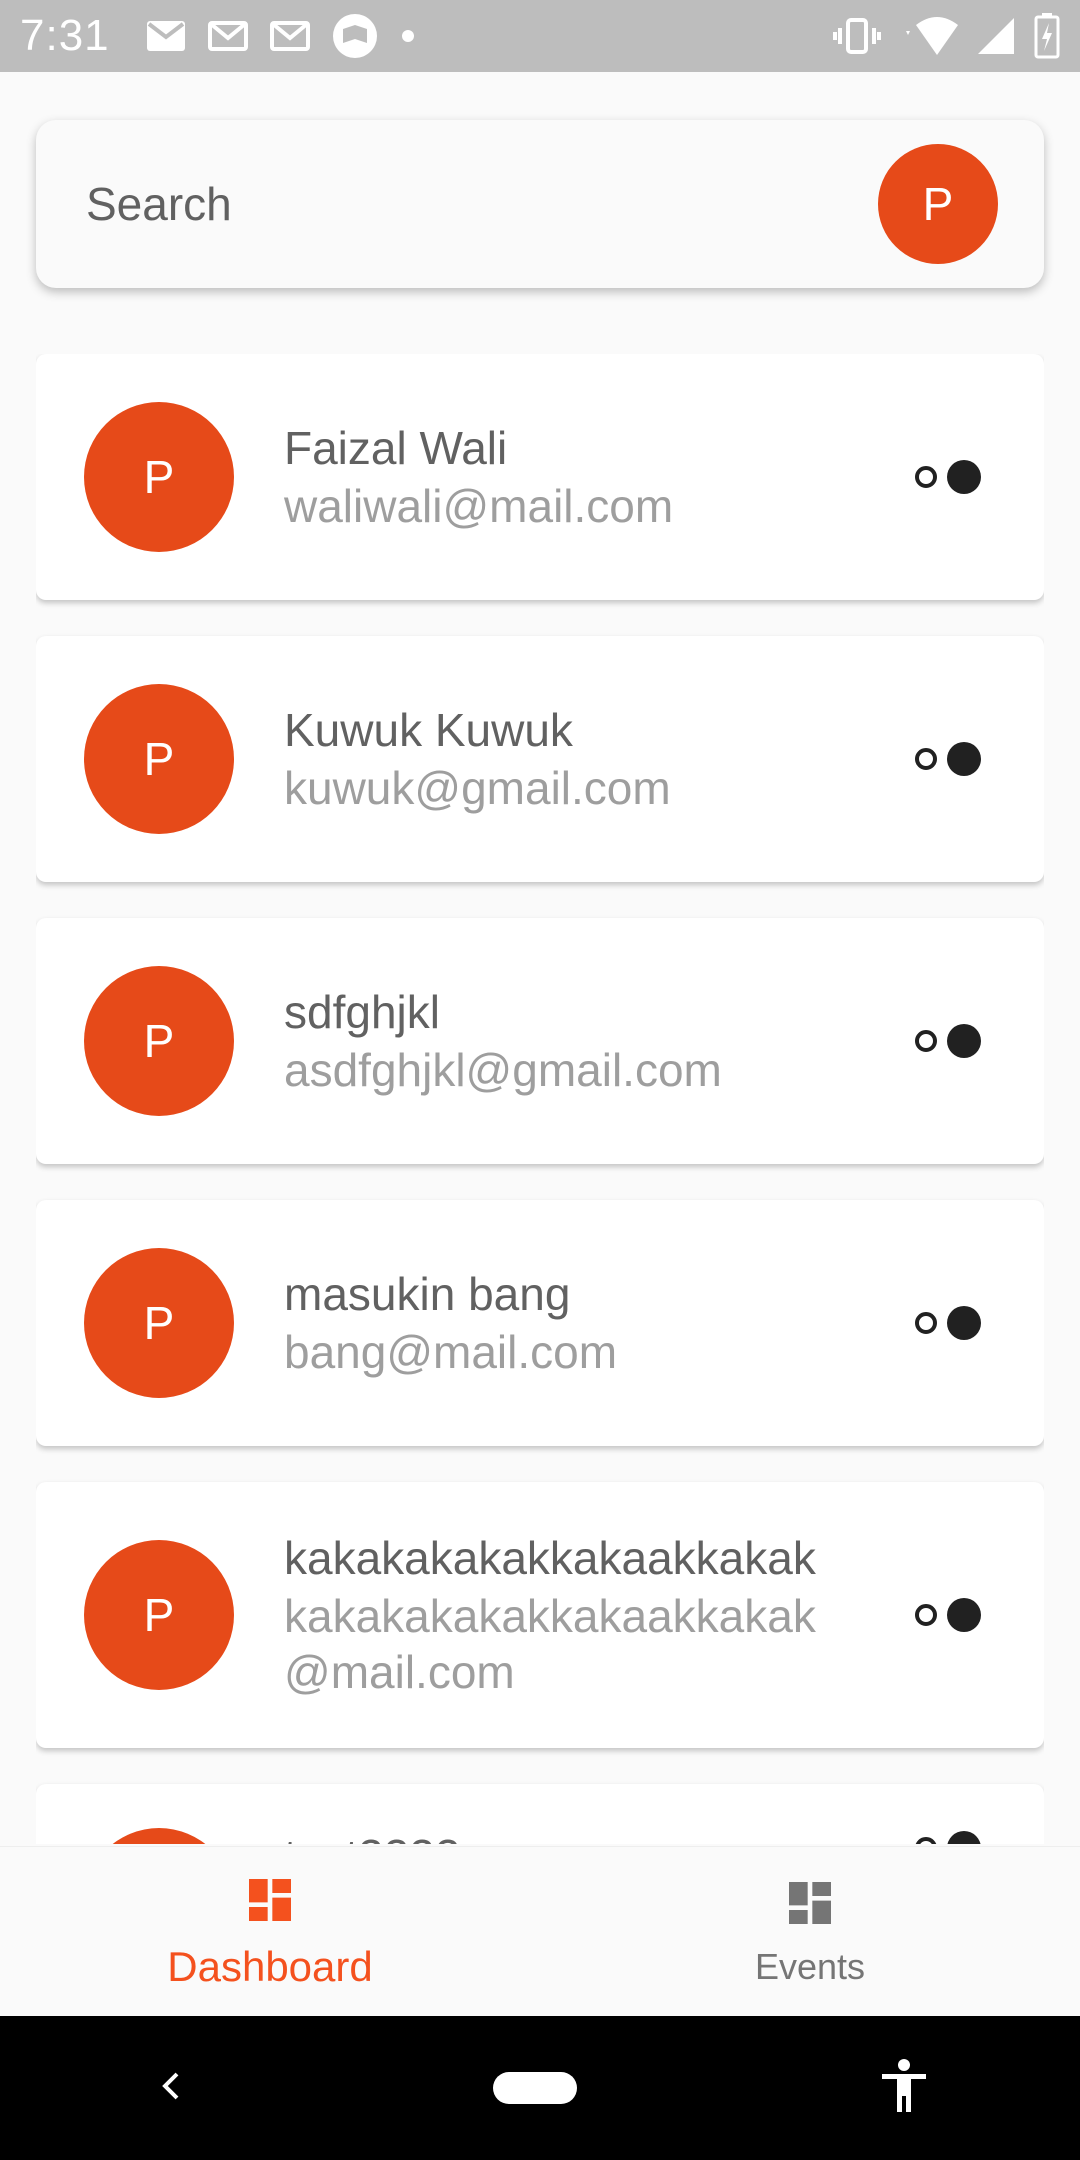 This screenshot has width=1080, height=2160. What do you see at coordinates (938, 204) in the screenshot?
I see `profile-avatar: P` at bounding box center [938, 204].